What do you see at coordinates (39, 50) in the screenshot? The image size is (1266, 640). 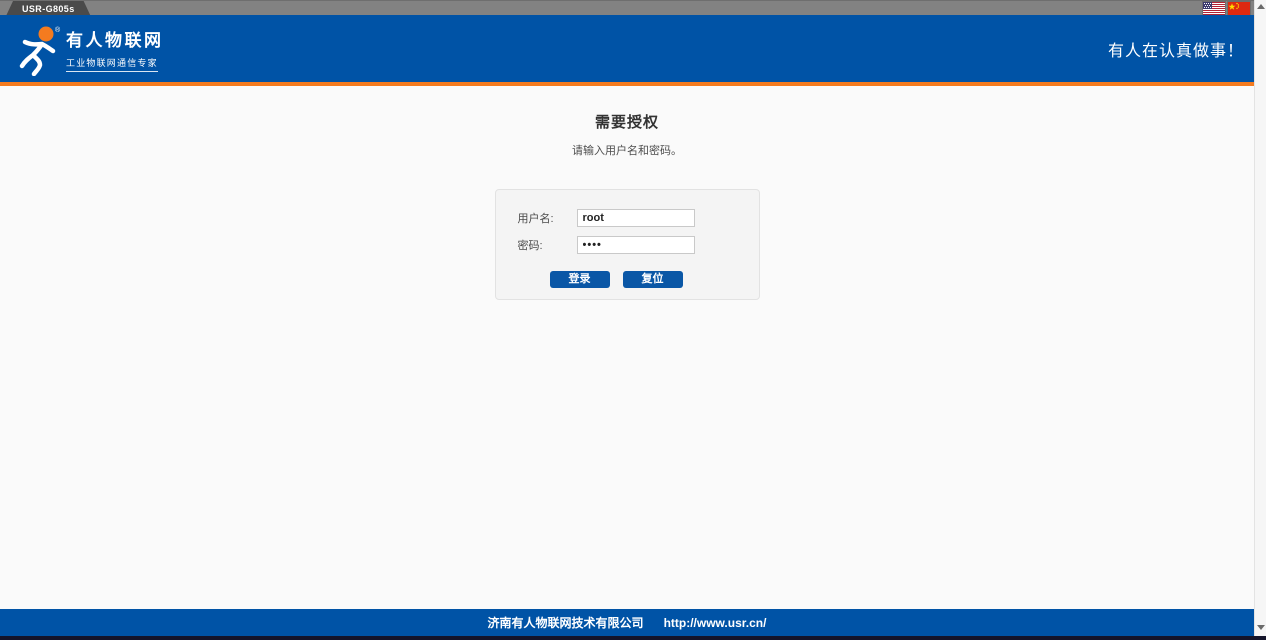 I see `usr-logo-icon: ®` at bounding box center [39, 50].